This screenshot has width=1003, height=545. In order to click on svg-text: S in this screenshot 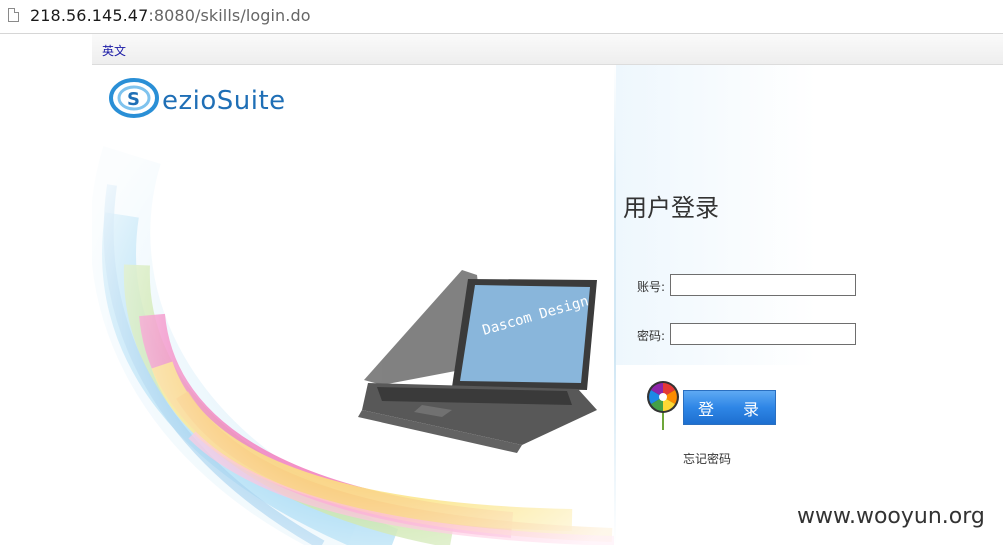, I will do `click(133, 99)`.